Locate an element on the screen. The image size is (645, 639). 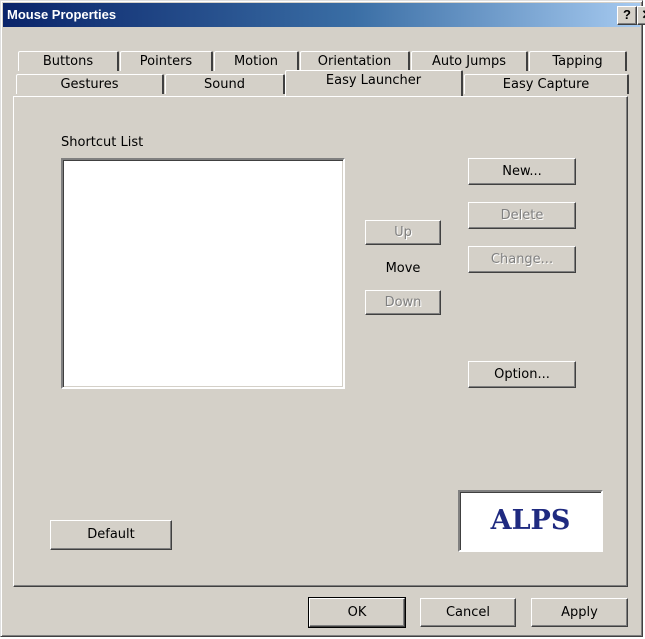
apply-button: Apply is located at coordinates (579, 612).